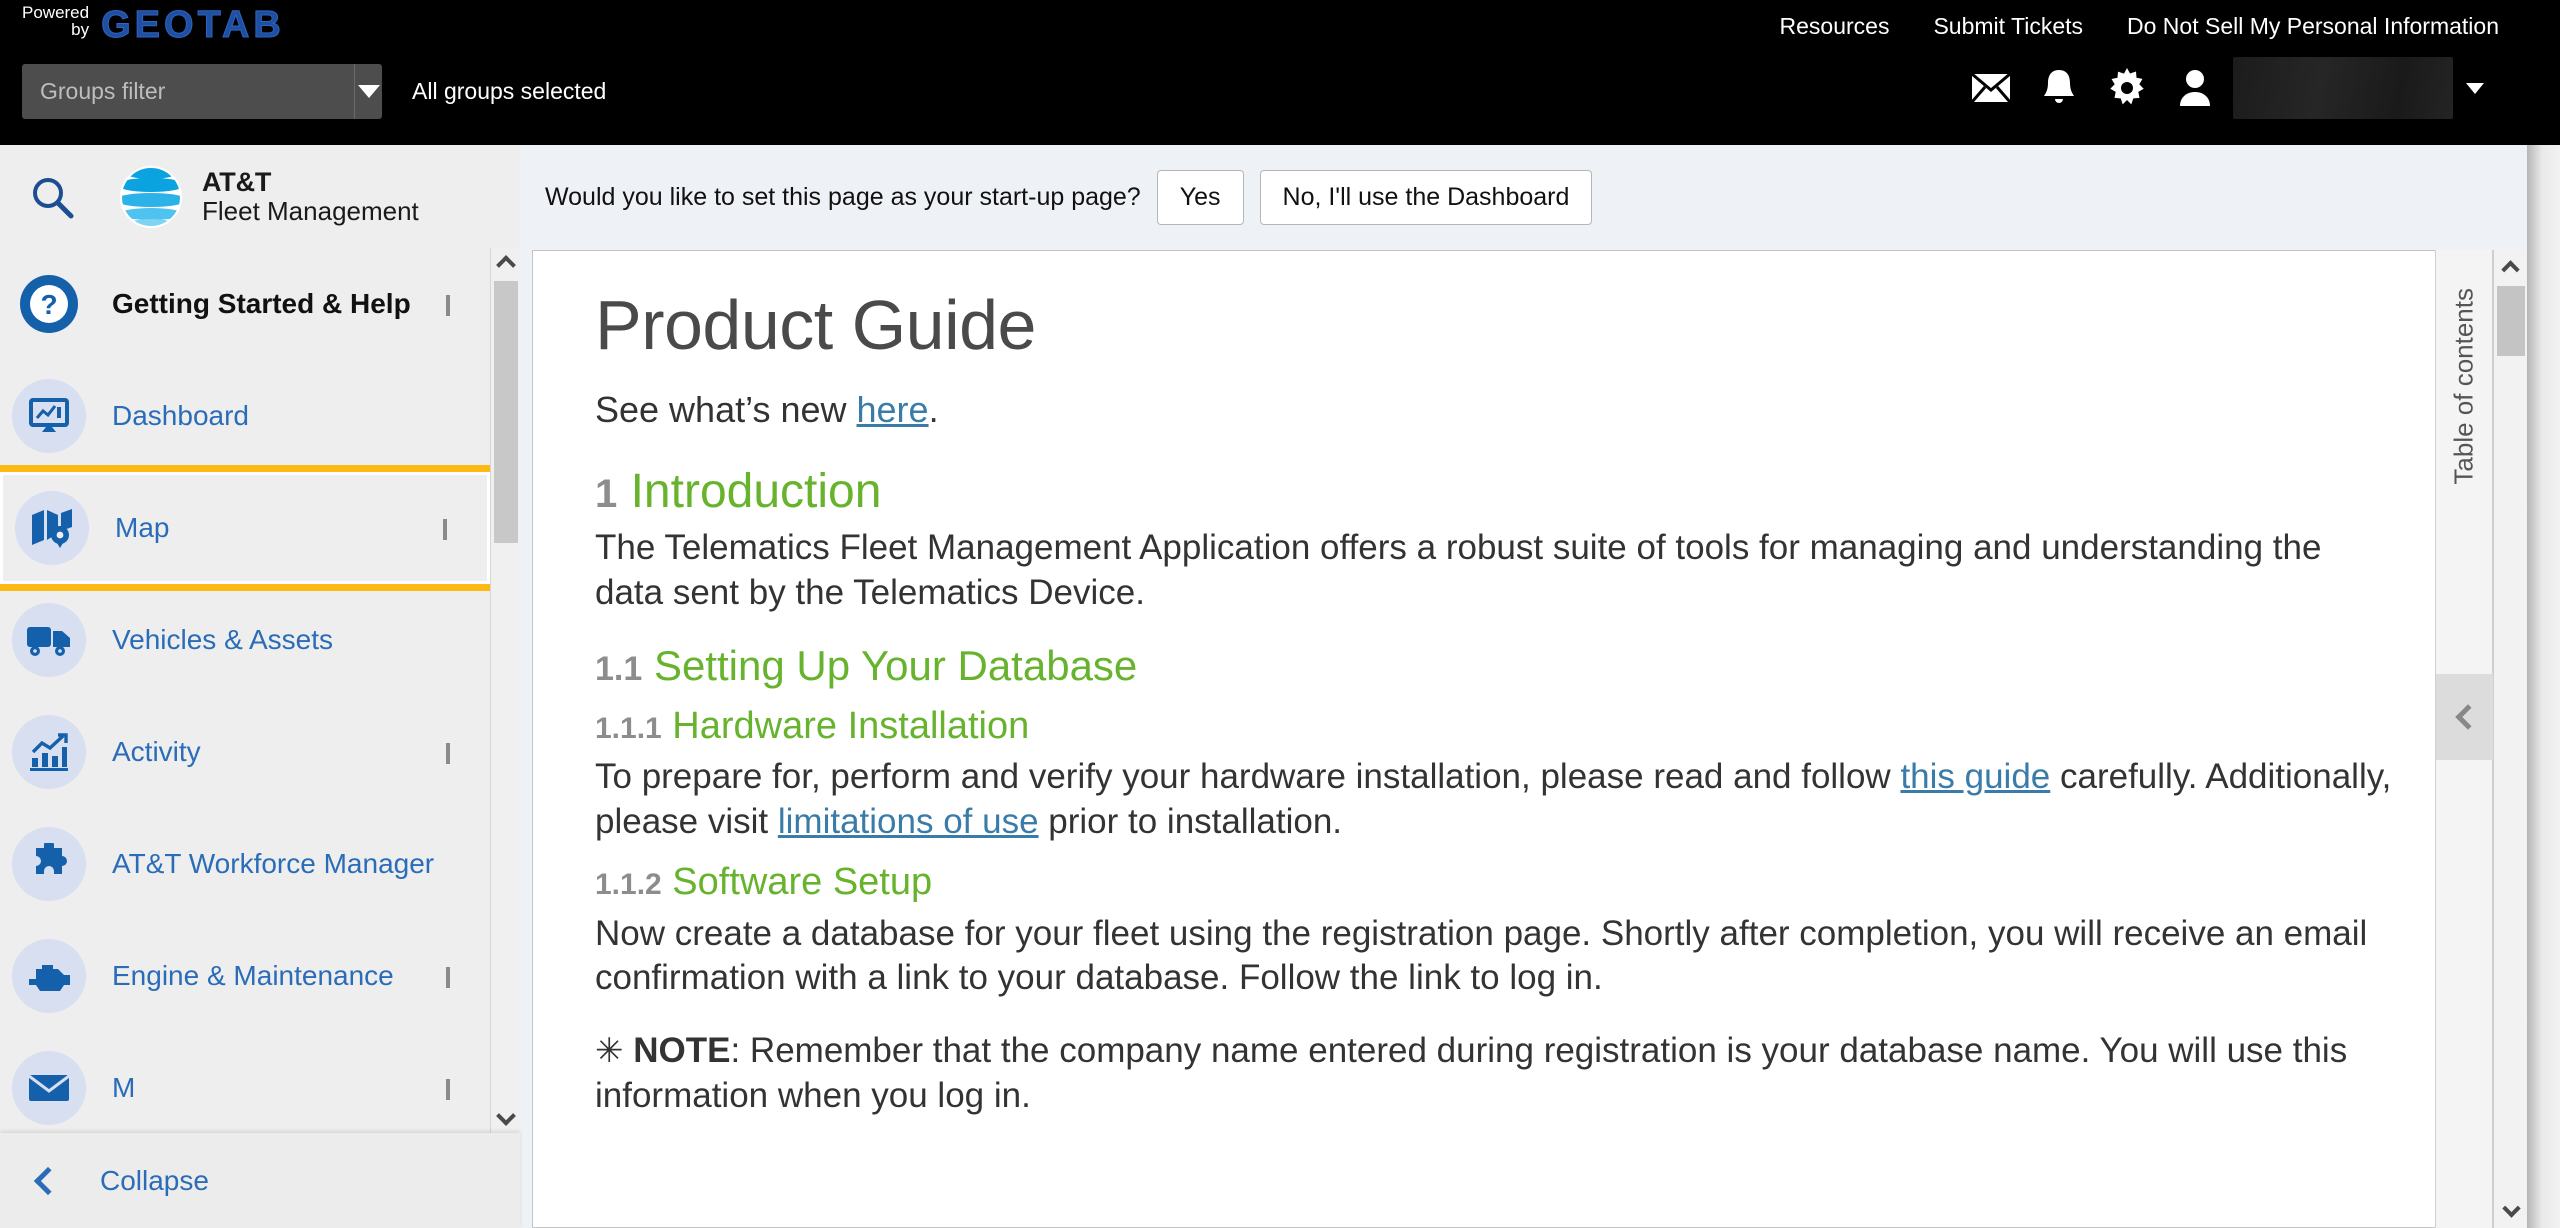 The width and height of the screenshot is (2560, 1228). I want to click on puzzle-icon, so click(51, 858).